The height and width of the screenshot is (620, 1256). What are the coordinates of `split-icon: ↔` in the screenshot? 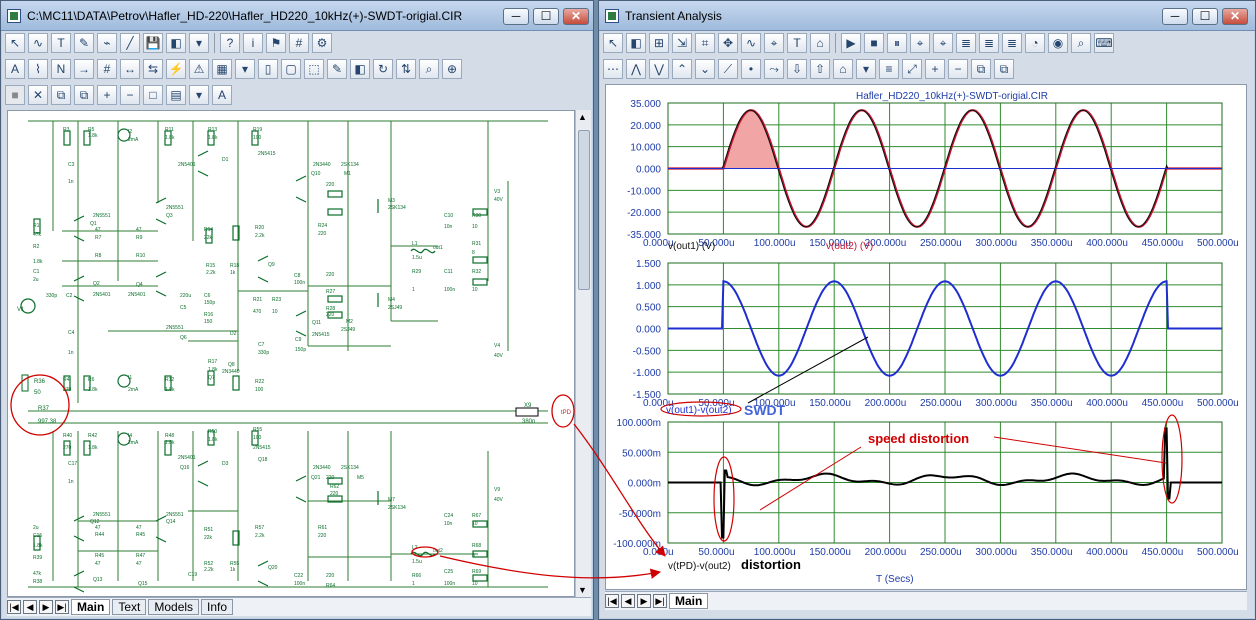 It's located at (130, 69).